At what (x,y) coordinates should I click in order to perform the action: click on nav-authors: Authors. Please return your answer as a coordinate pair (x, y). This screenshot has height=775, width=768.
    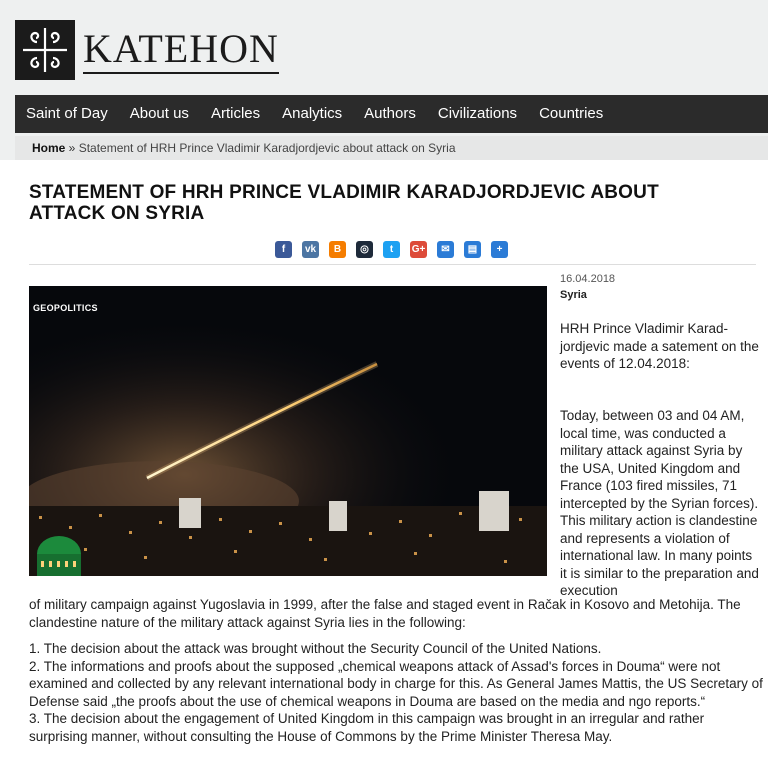
    Looking at the image, I should click on (390, 114).